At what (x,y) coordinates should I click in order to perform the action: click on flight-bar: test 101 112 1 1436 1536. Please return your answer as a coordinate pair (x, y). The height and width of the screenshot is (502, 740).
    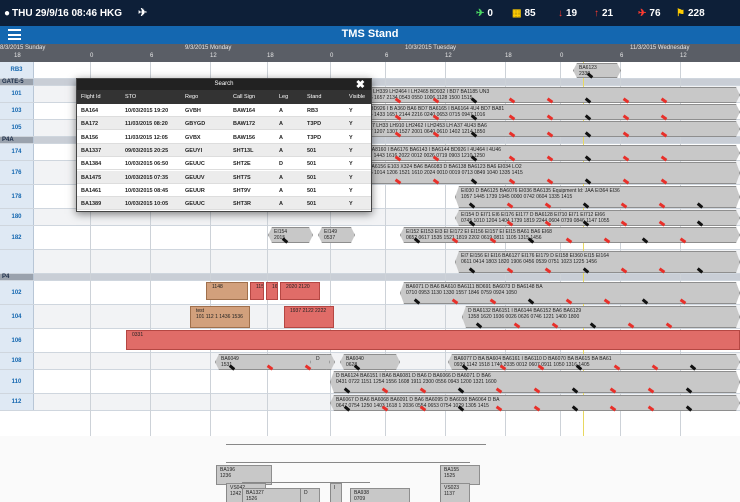
    Looking at the image, I should click on (220, 317).